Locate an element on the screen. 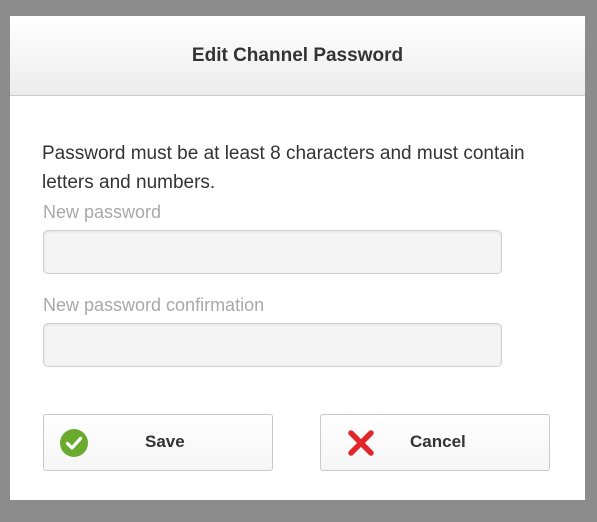 Image resolution: width=597 pixels, height=522 pixels. cancel-button: Cancel is located at coordinates (435, 442).